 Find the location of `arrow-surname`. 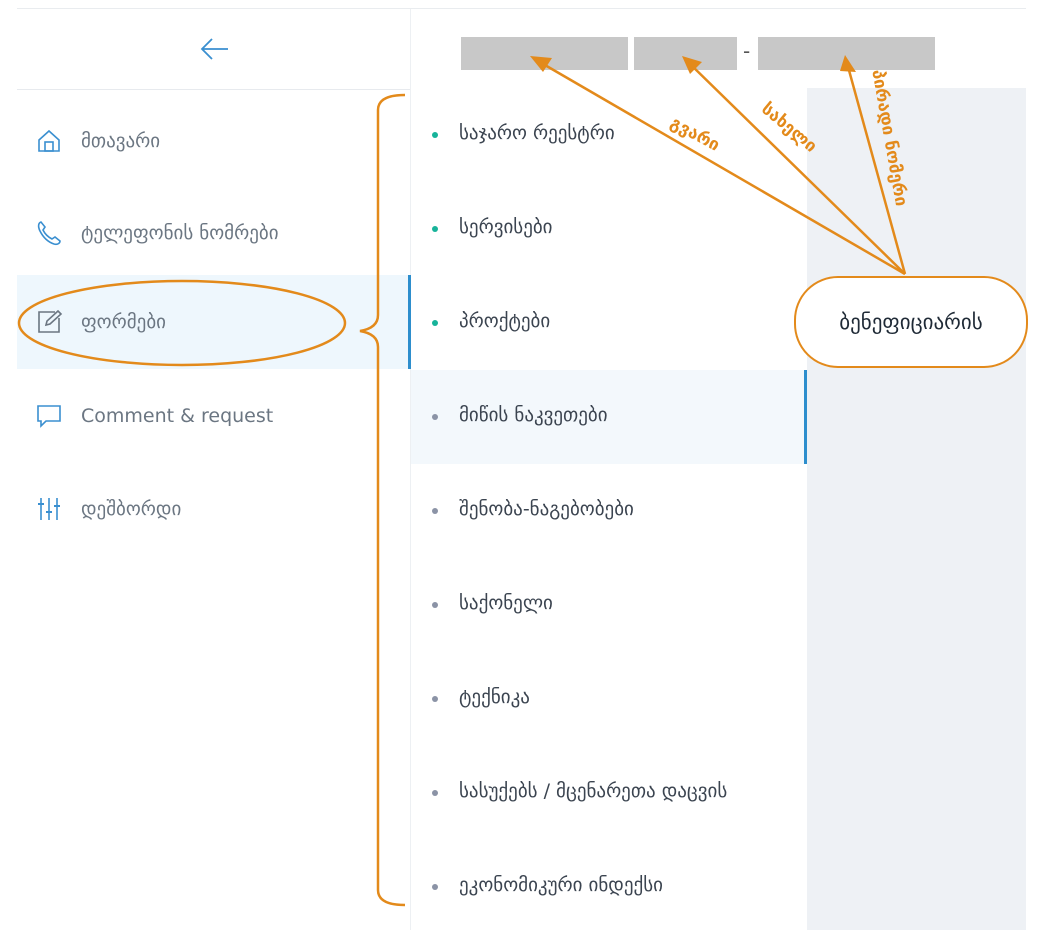

arrow-surname is located at coordinates (721, 167).